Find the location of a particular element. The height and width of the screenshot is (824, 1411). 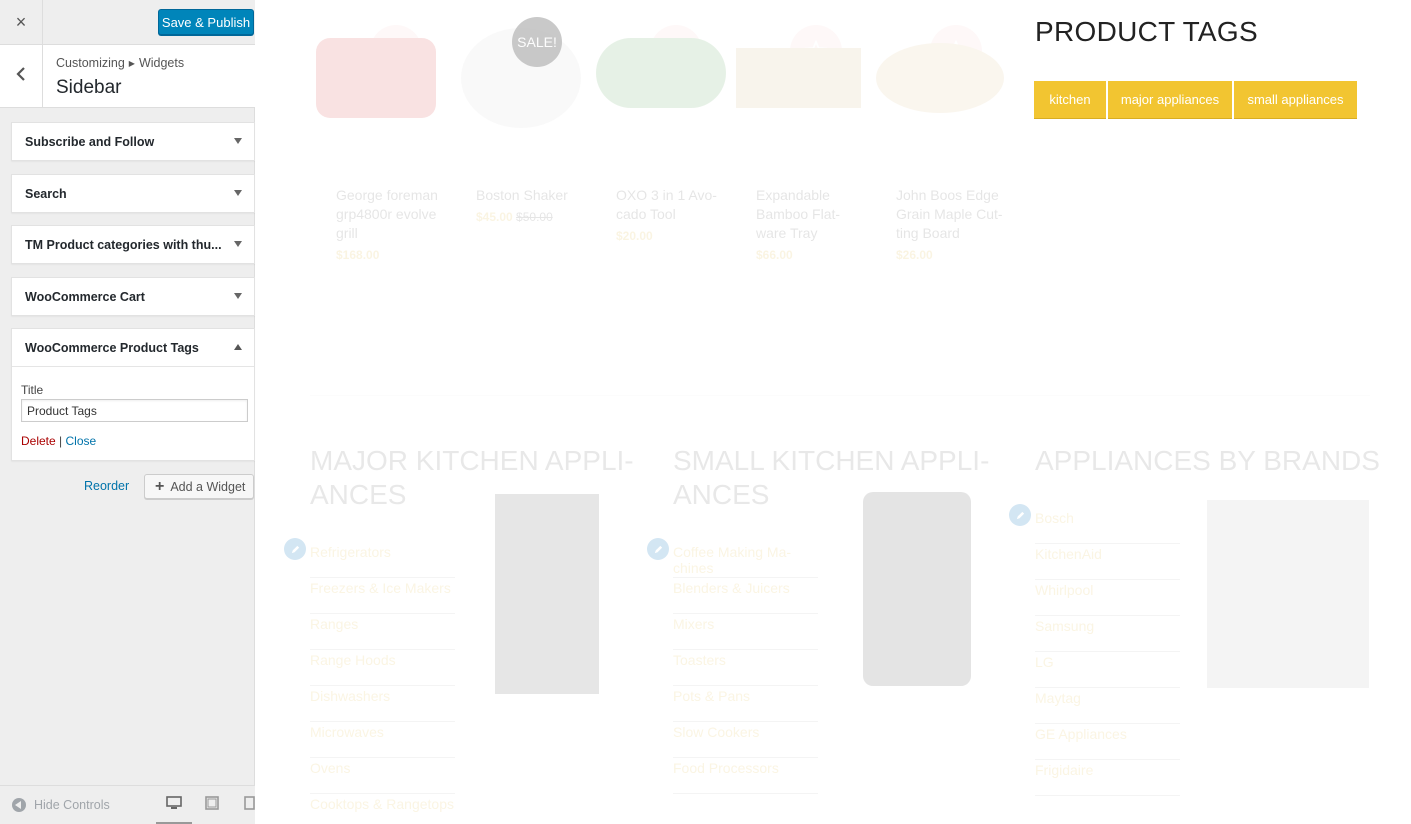

list-item: GE Appliances is located at coordinates (1107, 742).